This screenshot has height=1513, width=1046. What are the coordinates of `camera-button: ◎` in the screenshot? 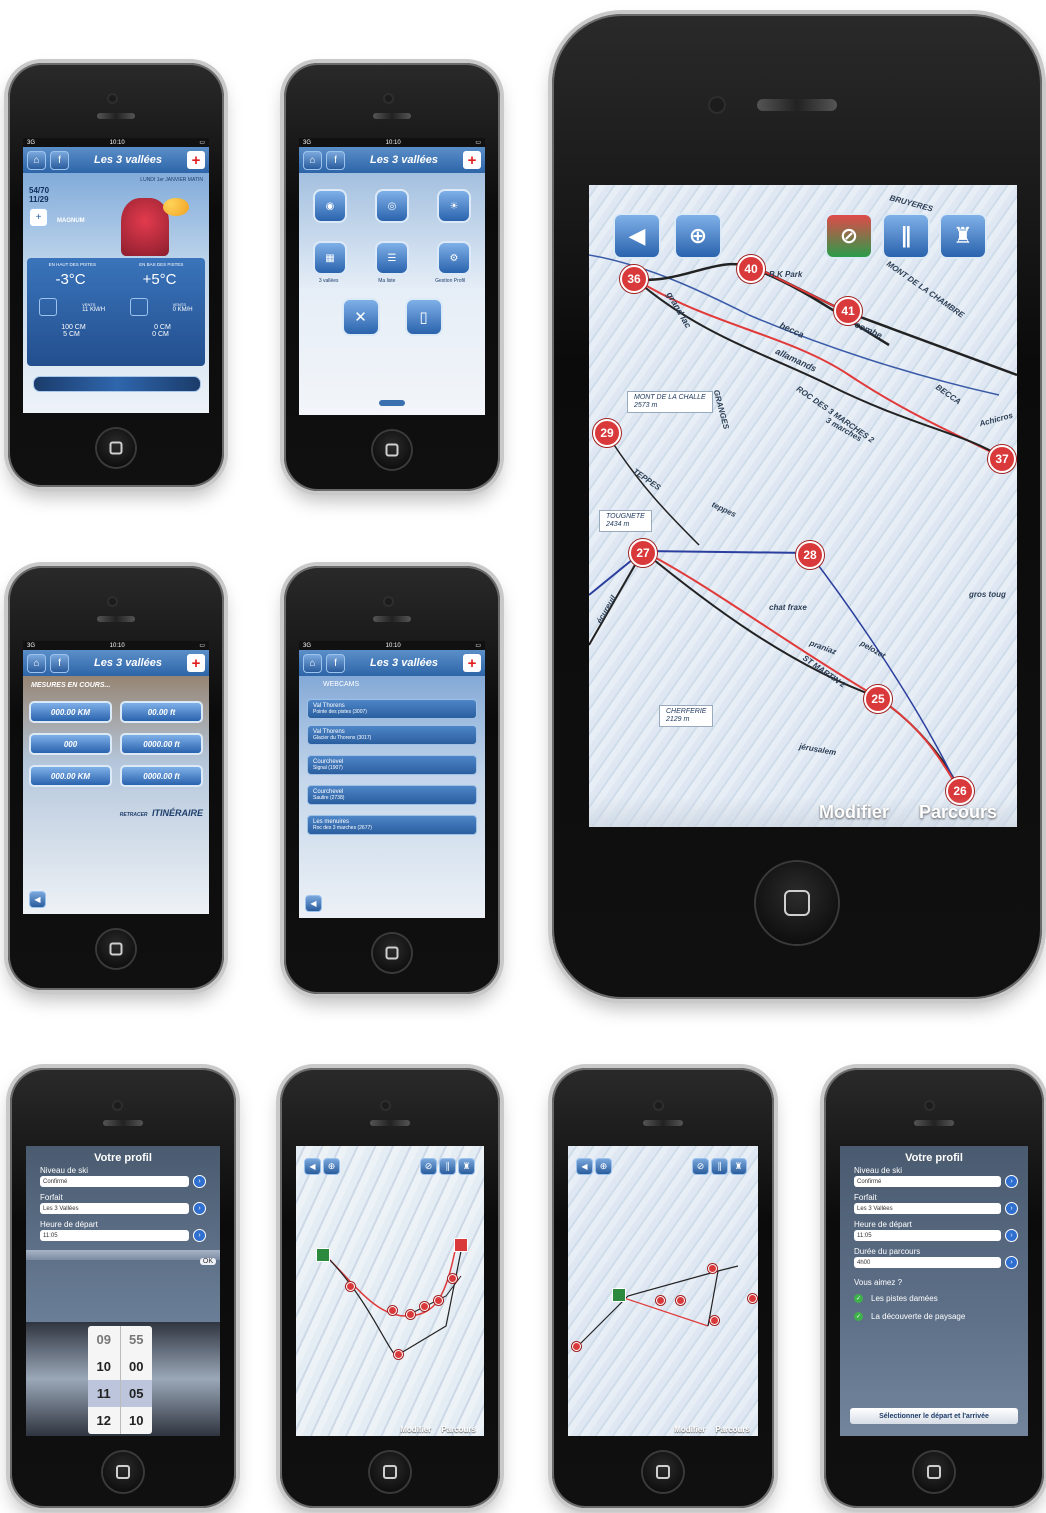 It's located at (392, 206).